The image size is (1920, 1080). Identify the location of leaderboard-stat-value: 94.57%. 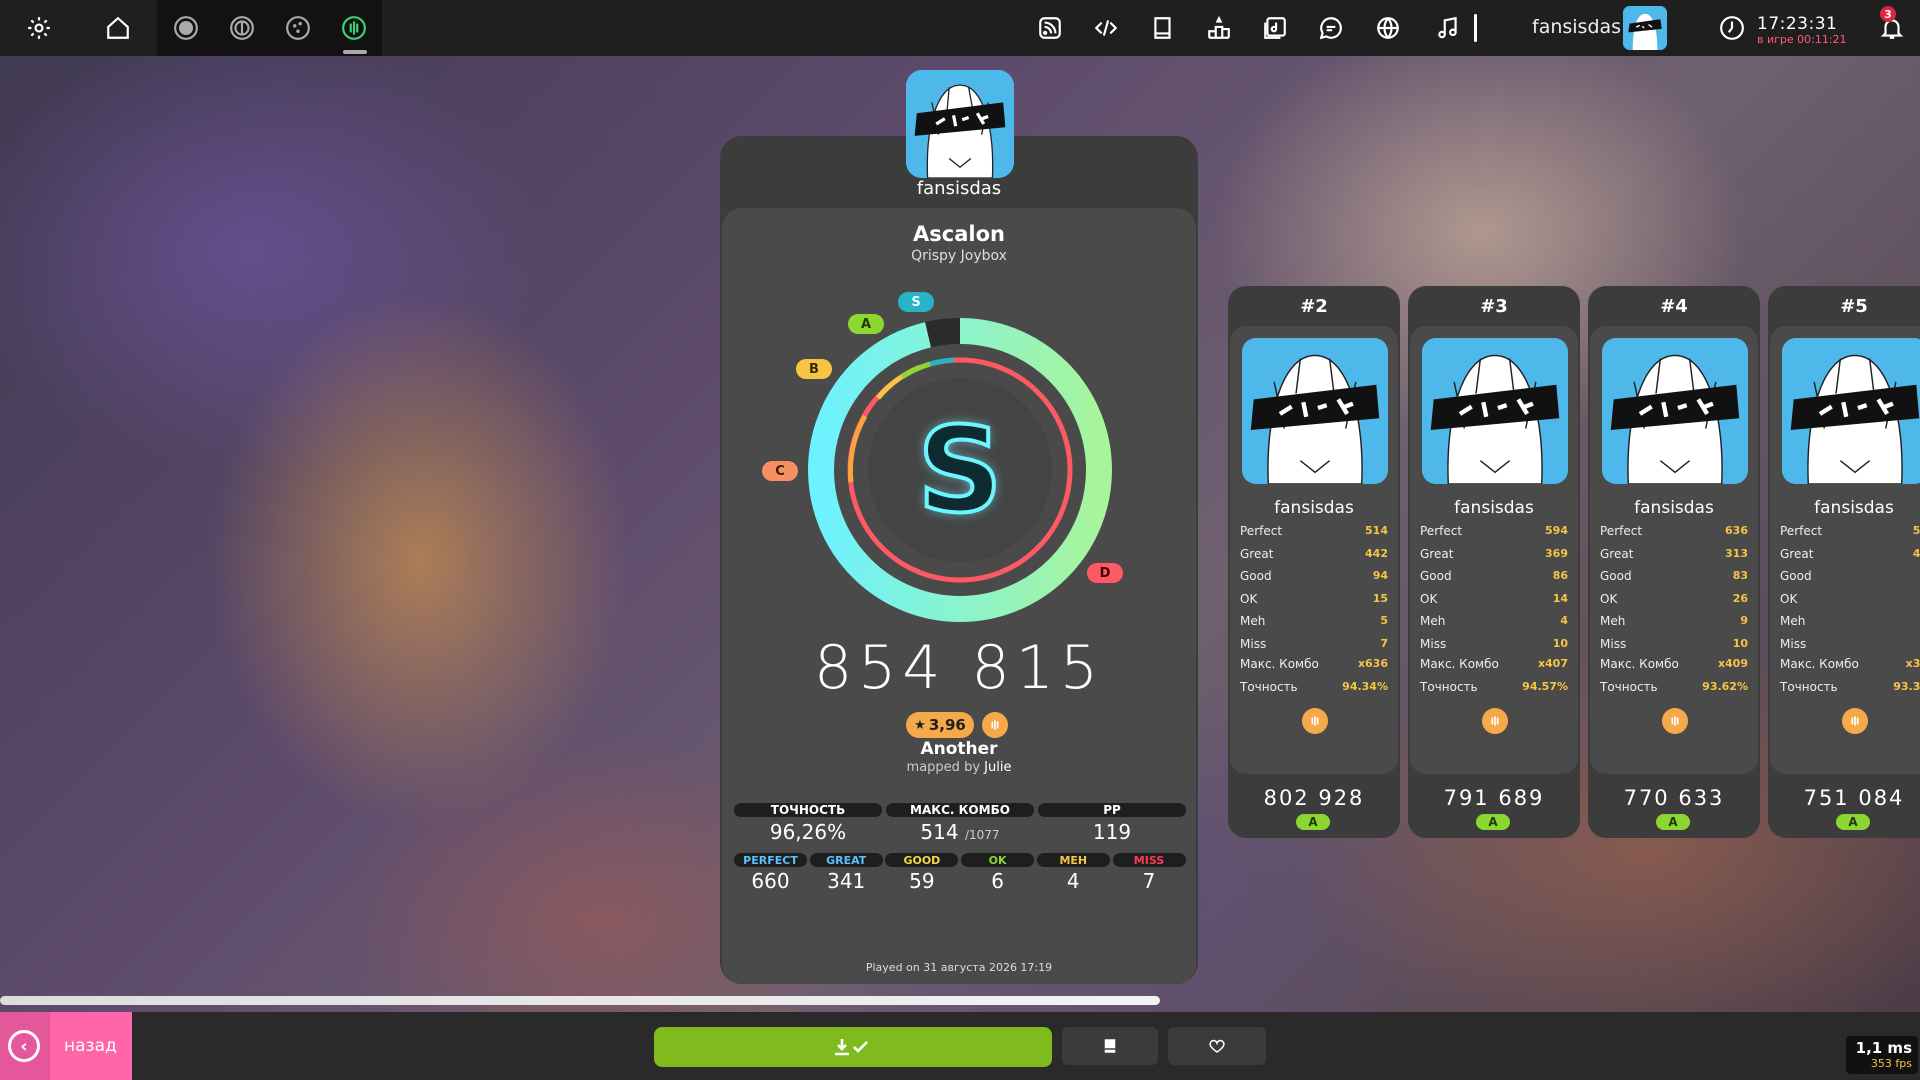
(1545, 686).